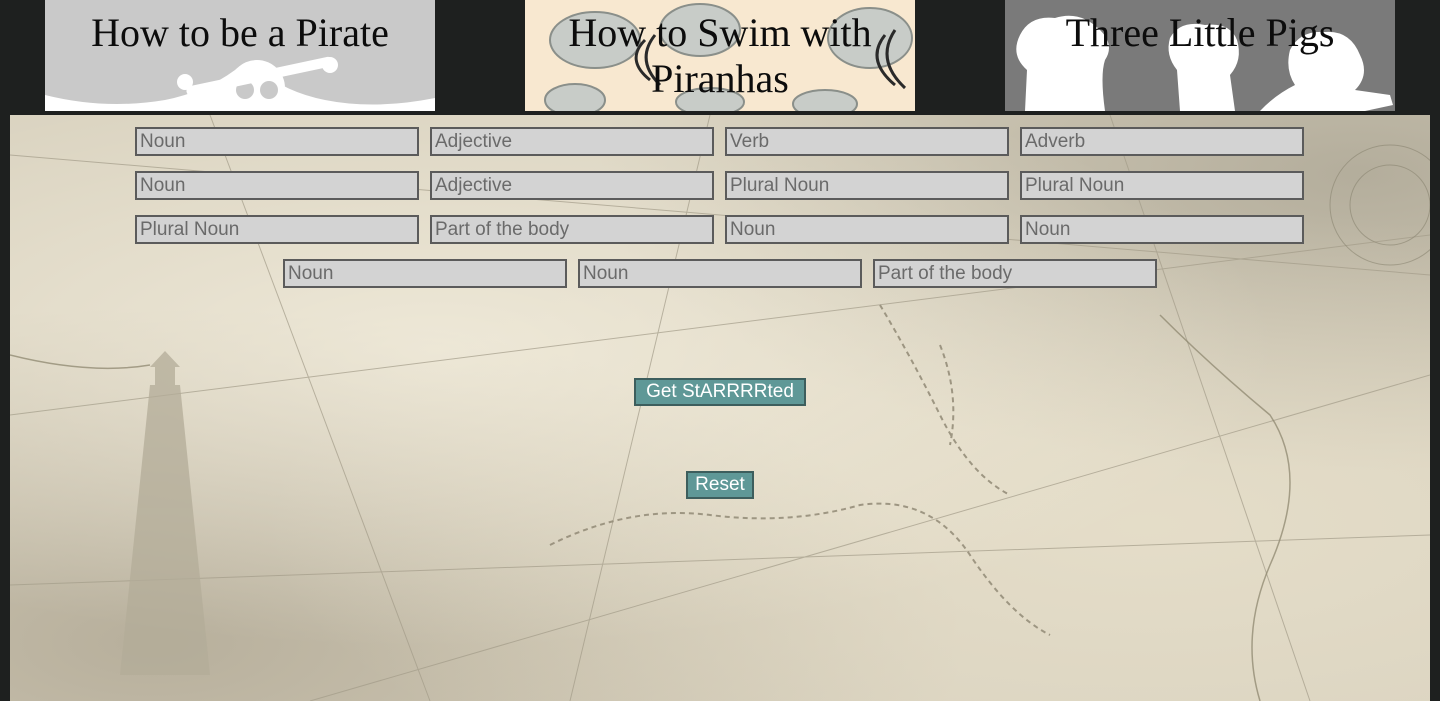 This screenshot has width=1440, height=701. What do you see at coordinates (1200, 32) in the screenshot?
I see `tab-label: Three Little Pigs` at bounding box center [1200, 32].